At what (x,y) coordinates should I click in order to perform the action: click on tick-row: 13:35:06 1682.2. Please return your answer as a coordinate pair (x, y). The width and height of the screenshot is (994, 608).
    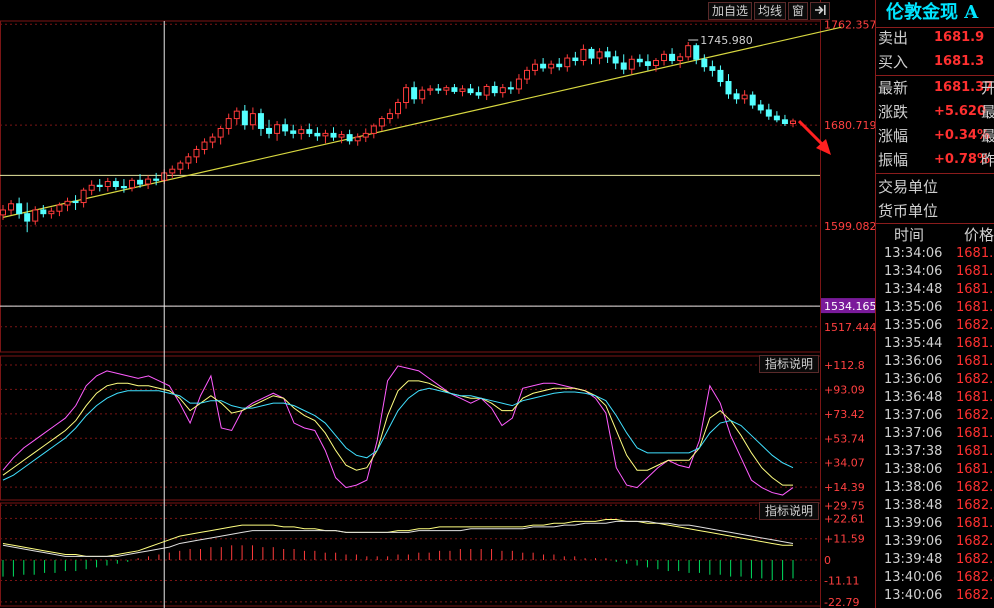
    Looking at the image, I should click on (935, 326).